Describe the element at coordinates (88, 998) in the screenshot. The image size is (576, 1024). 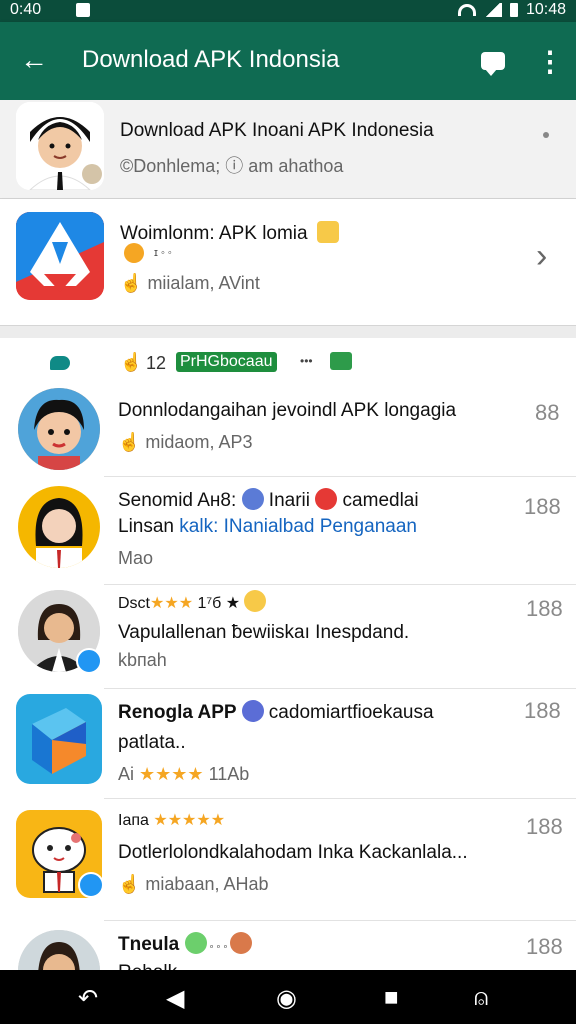
I see `rotate-back-icon: ↶` at that location.